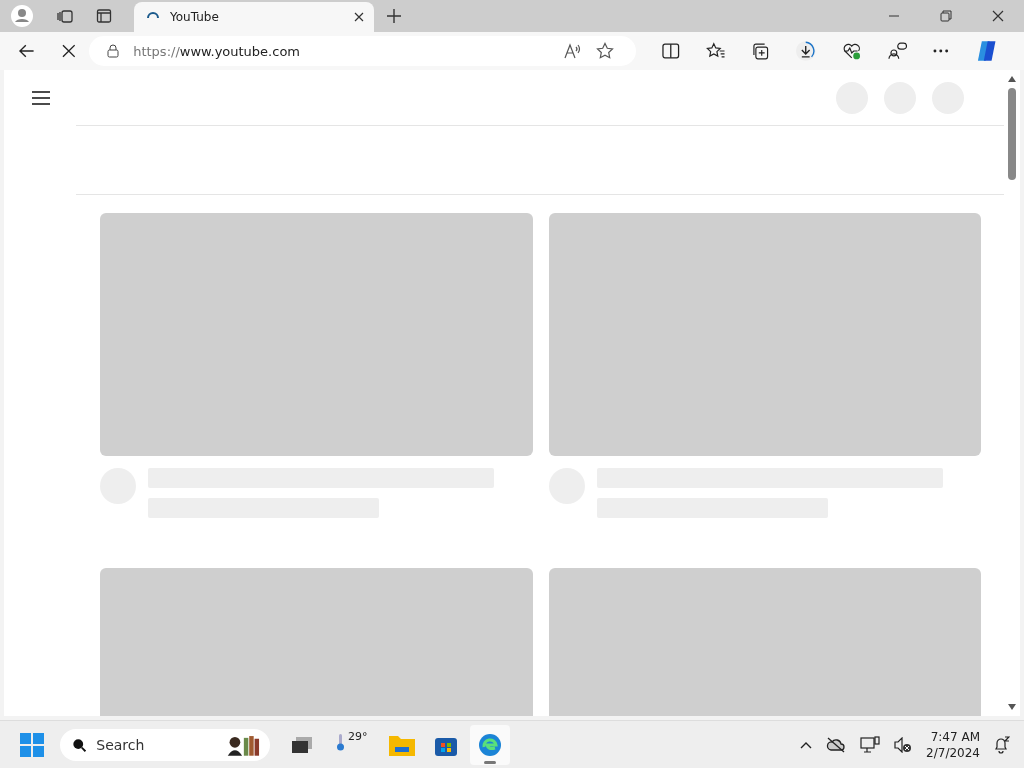 The image size is (1024, 768). I want to click on temperature-text: 29°, so click(358, 736).